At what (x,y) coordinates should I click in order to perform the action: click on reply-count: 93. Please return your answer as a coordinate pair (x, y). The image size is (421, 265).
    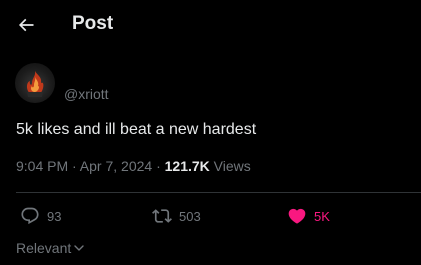
    Looking at the image, I should click on (54, 216).